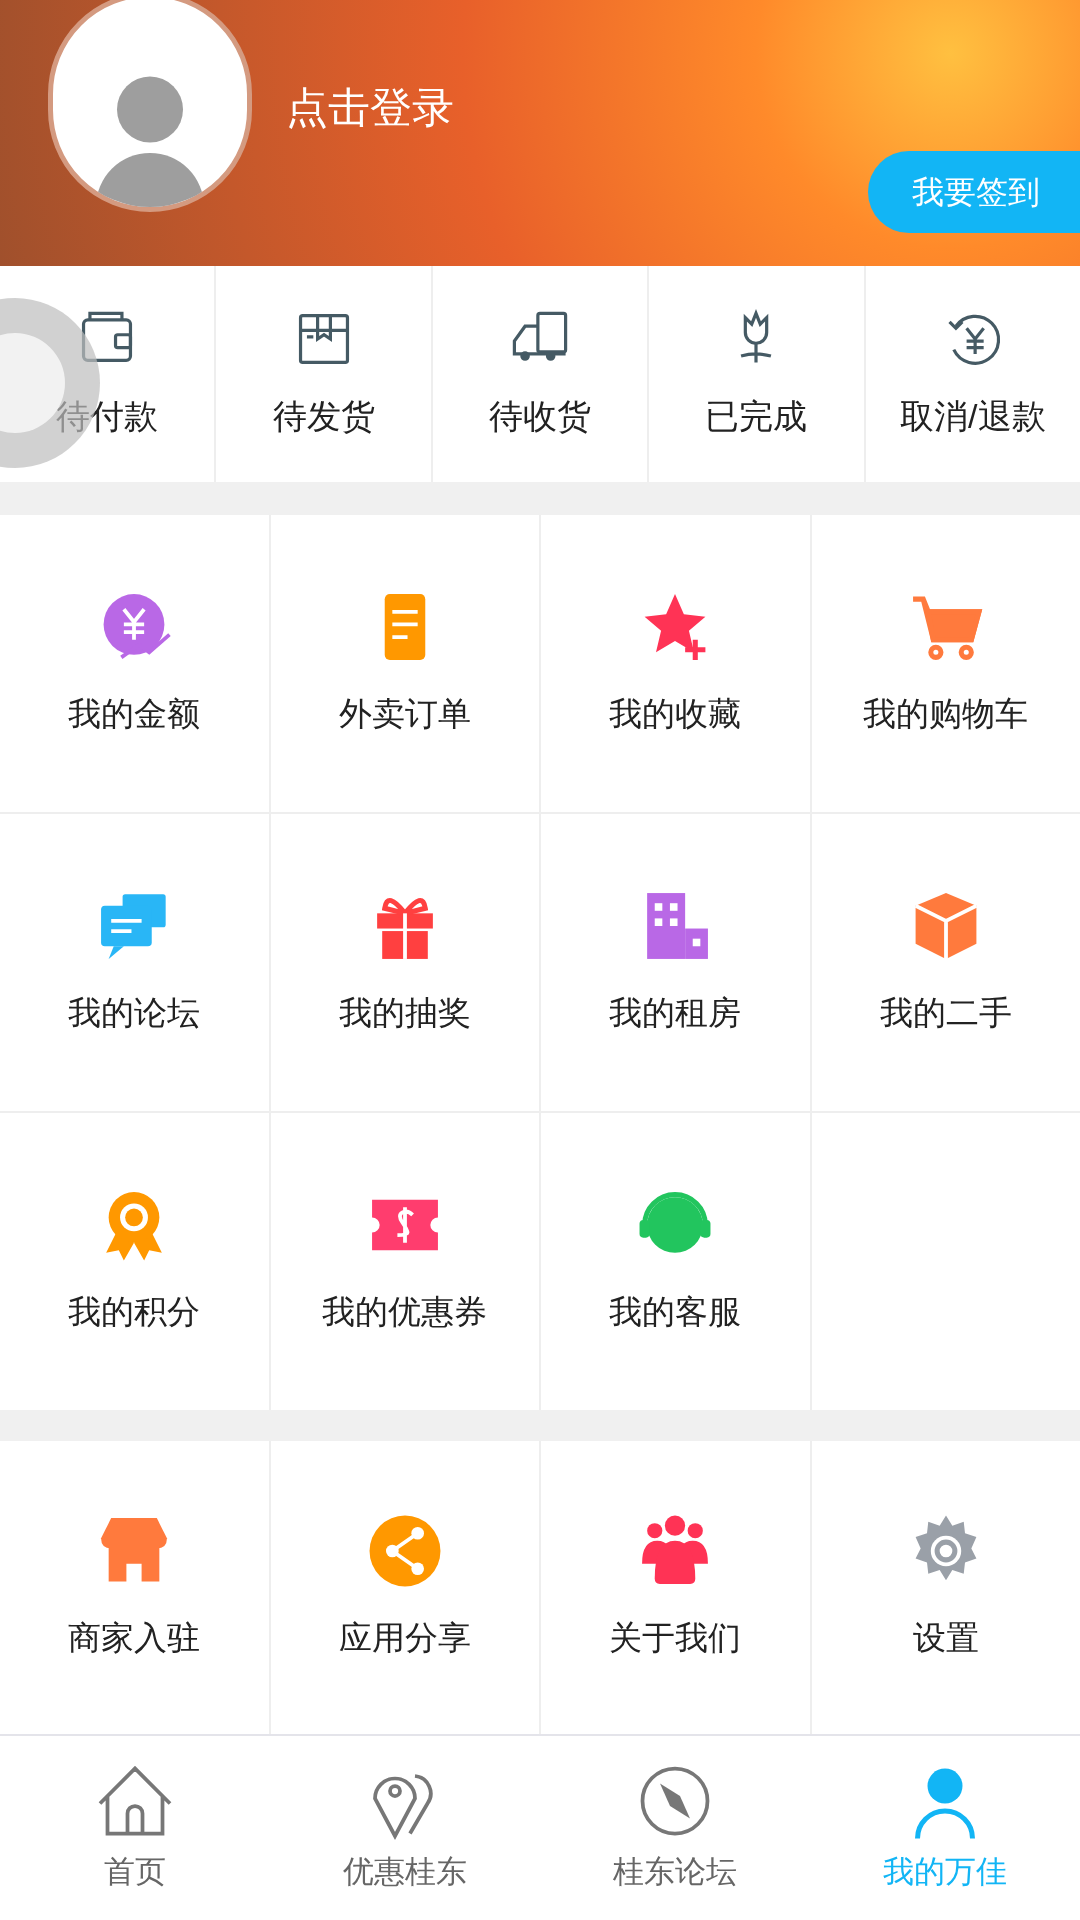 This screenshot has height=1920, width=1080. I want to click on menu-item: 我的抽奖, so click(404, 962).